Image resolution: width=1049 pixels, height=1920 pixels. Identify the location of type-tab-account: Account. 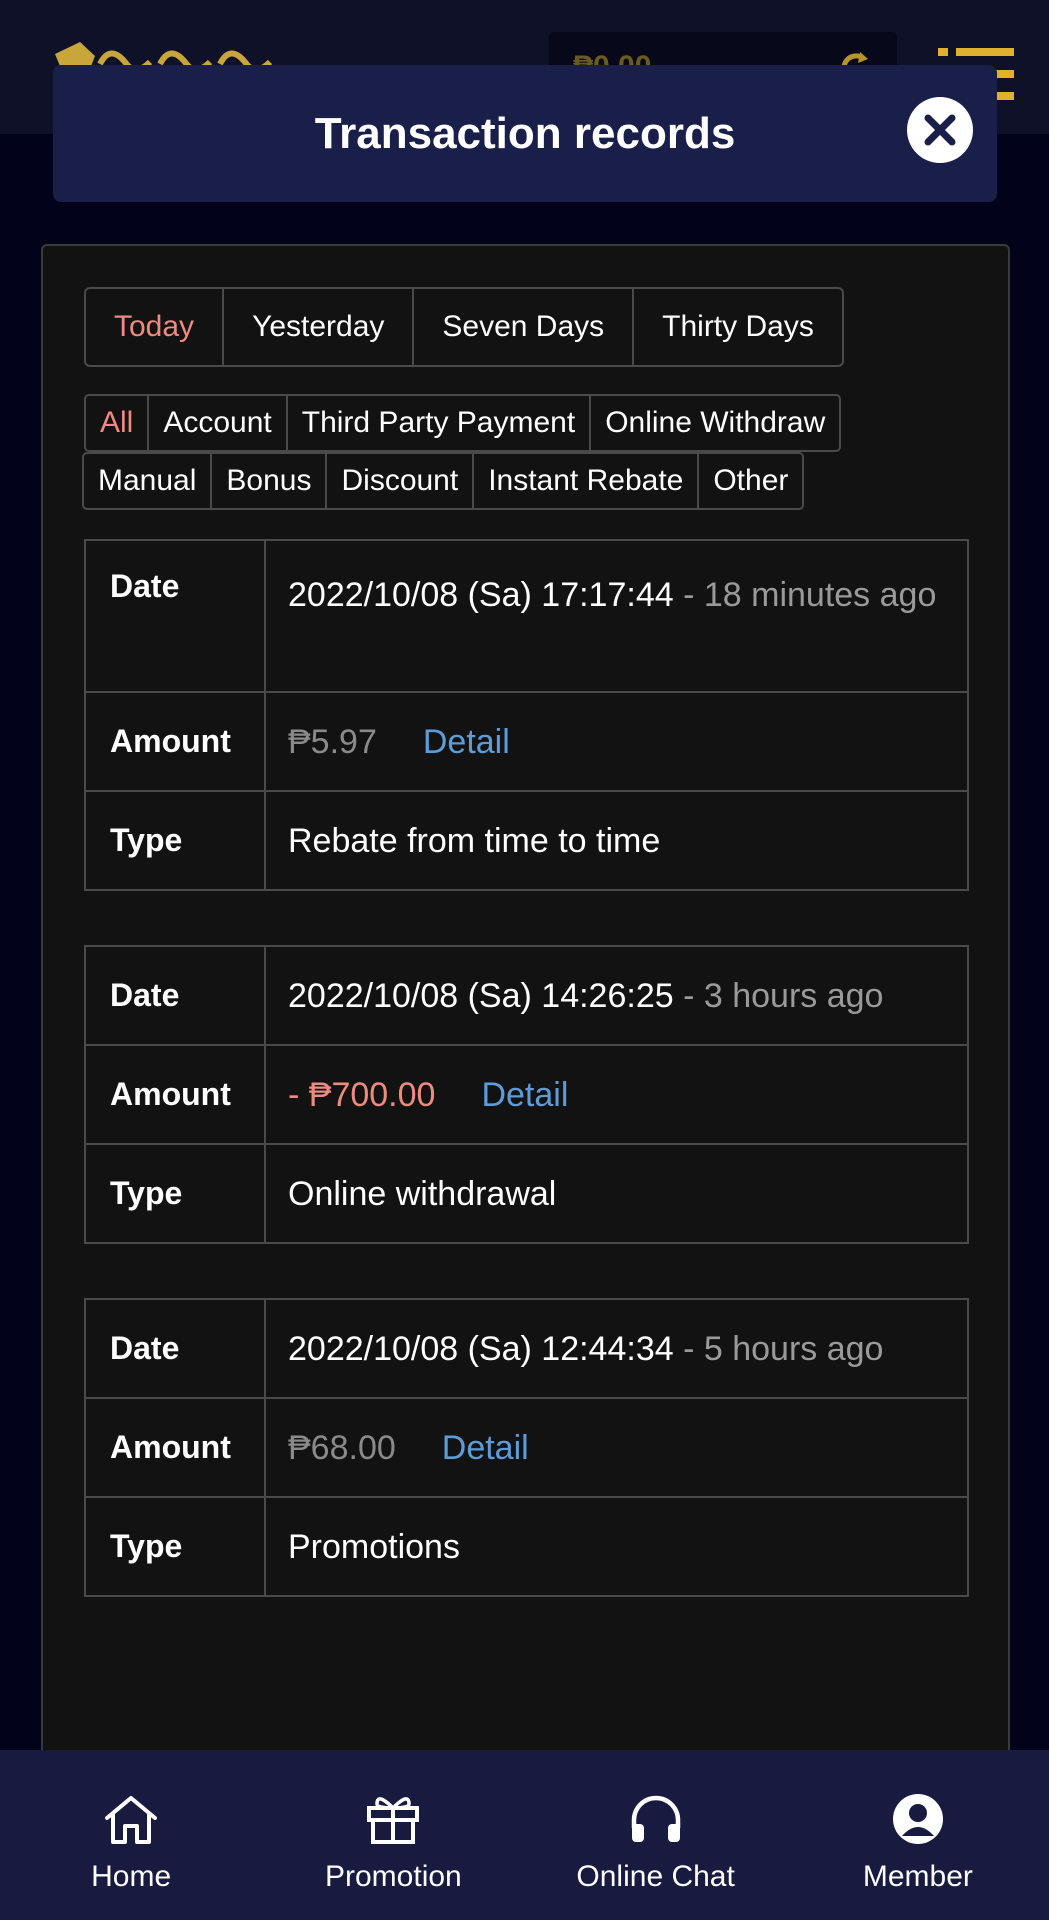
(217, 423).